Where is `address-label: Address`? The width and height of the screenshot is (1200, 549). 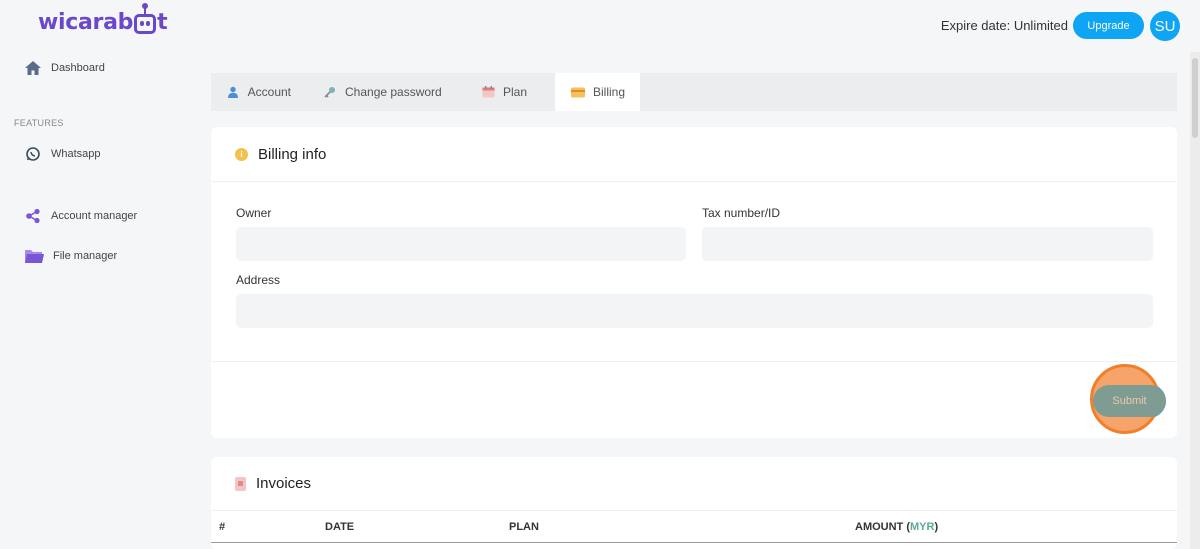 address-label: Address is located at coordinates (258, 280).